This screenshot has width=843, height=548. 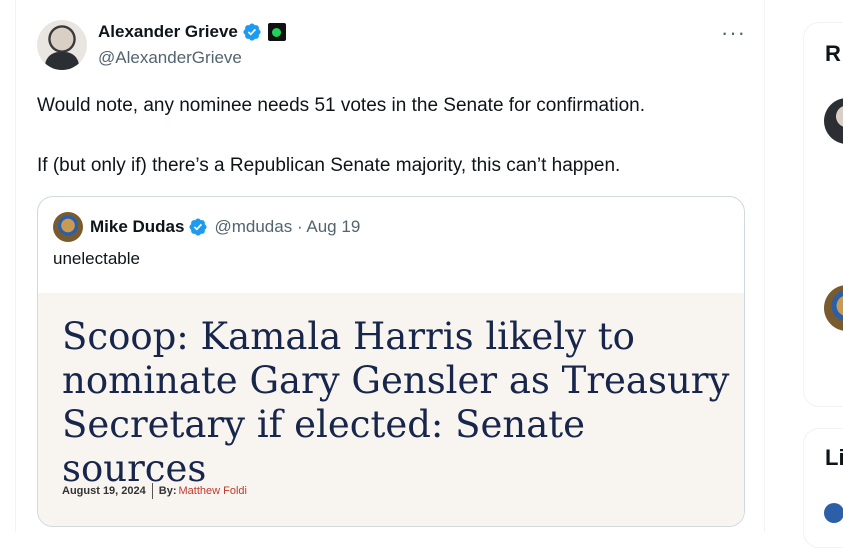 What do you see at coordinates (167, 491) in the screenshot?
I see `article-by-label: By:` at bounding box center [167, 491].